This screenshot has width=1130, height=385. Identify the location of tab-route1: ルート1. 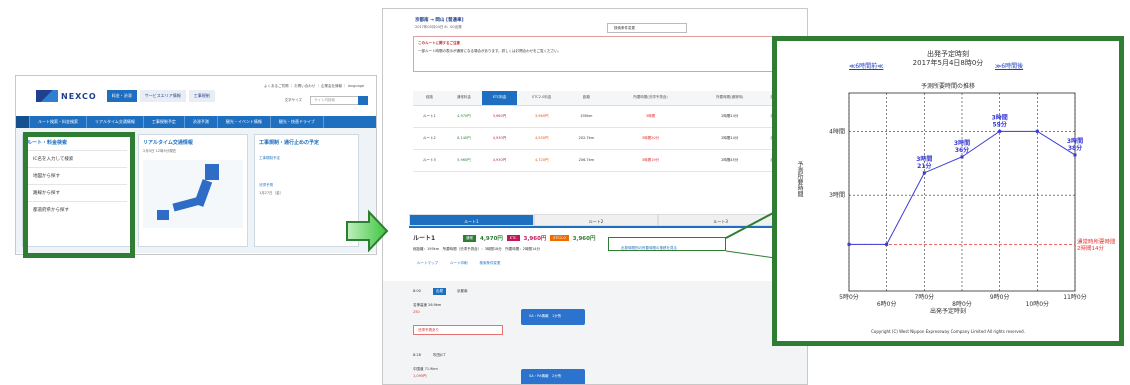
(471, 220).